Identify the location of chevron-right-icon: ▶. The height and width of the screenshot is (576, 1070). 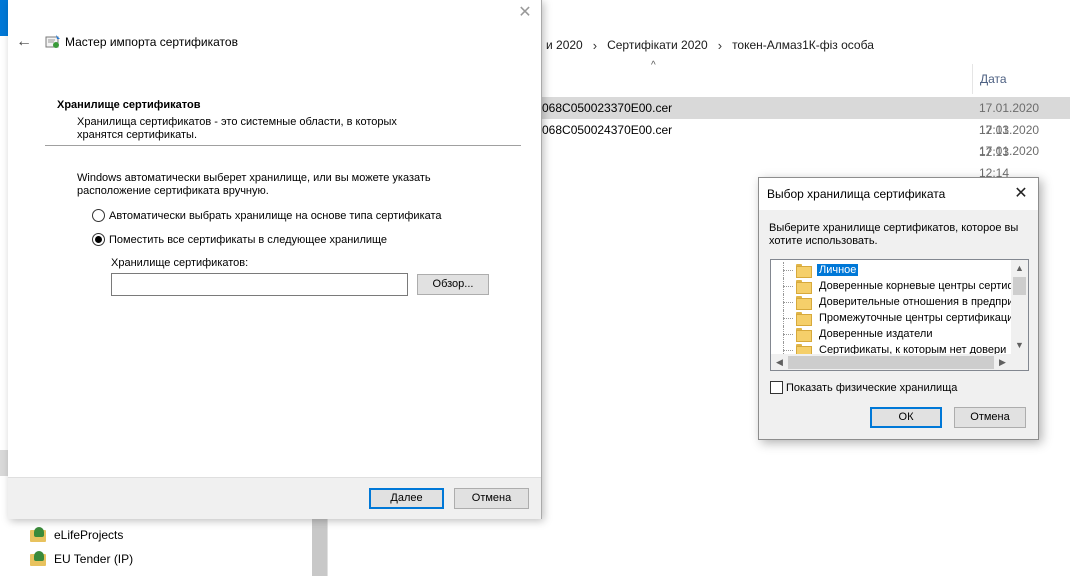
(1002, 362).